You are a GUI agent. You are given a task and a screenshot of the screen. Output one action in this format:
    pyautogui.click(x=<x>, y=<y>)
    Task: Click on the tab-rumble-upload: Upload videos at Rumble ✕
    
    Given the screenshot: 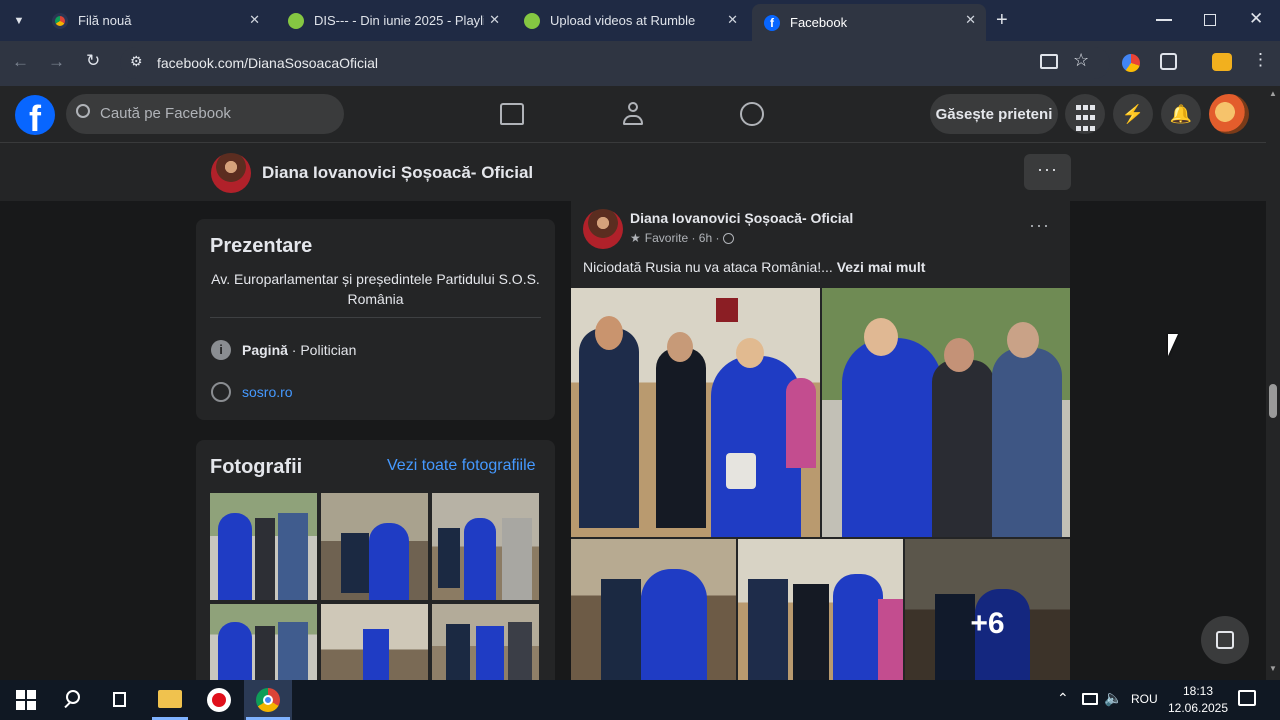 What is the action you would take?
    pyautogui.click(x=630, y=20)
    